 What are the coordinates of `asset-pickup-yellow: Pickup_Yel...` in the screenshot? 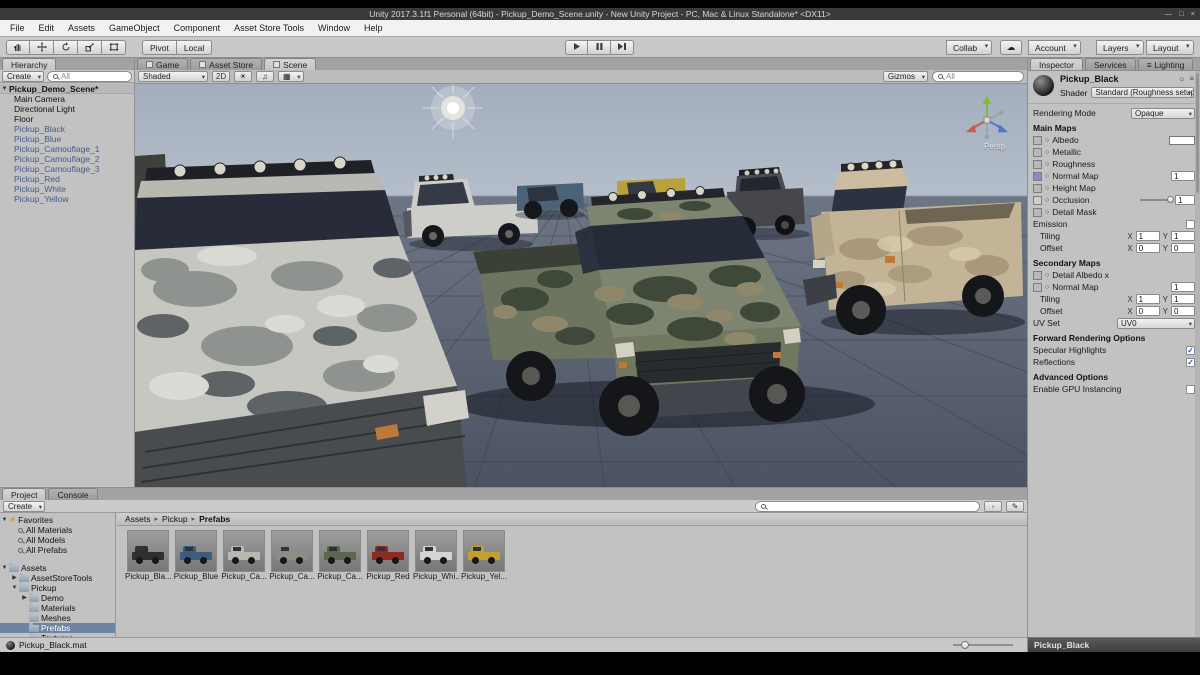 It's located at (484, 555).